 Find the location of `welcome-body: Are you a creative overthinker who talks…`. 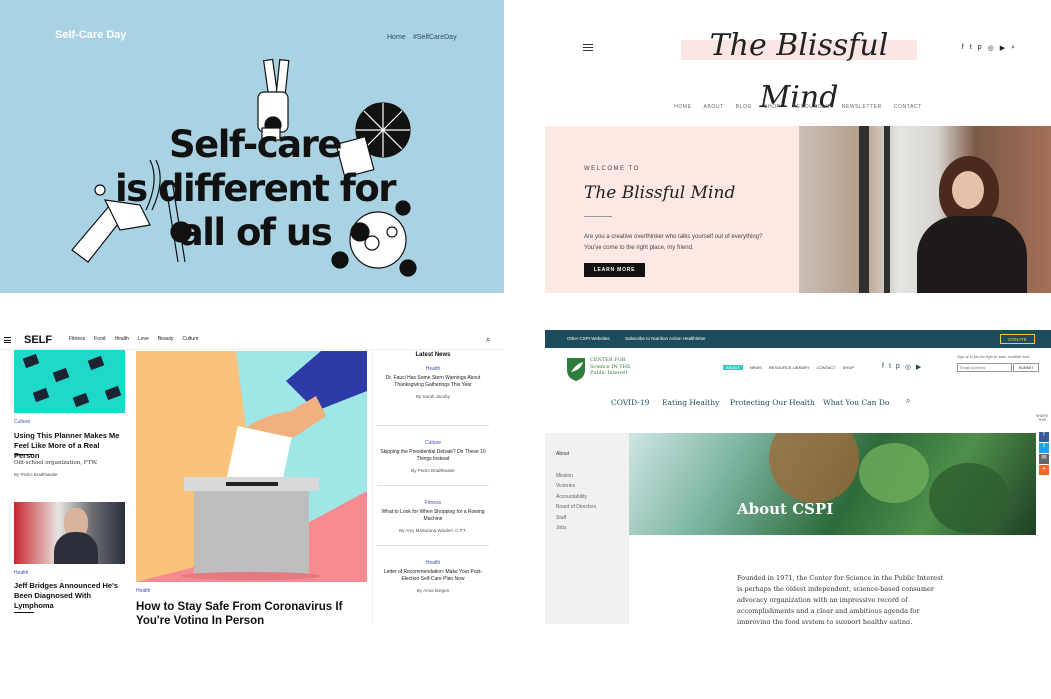

welcome-body: Are you a creative overthinker who talks… is located at coordinates (673, 242).